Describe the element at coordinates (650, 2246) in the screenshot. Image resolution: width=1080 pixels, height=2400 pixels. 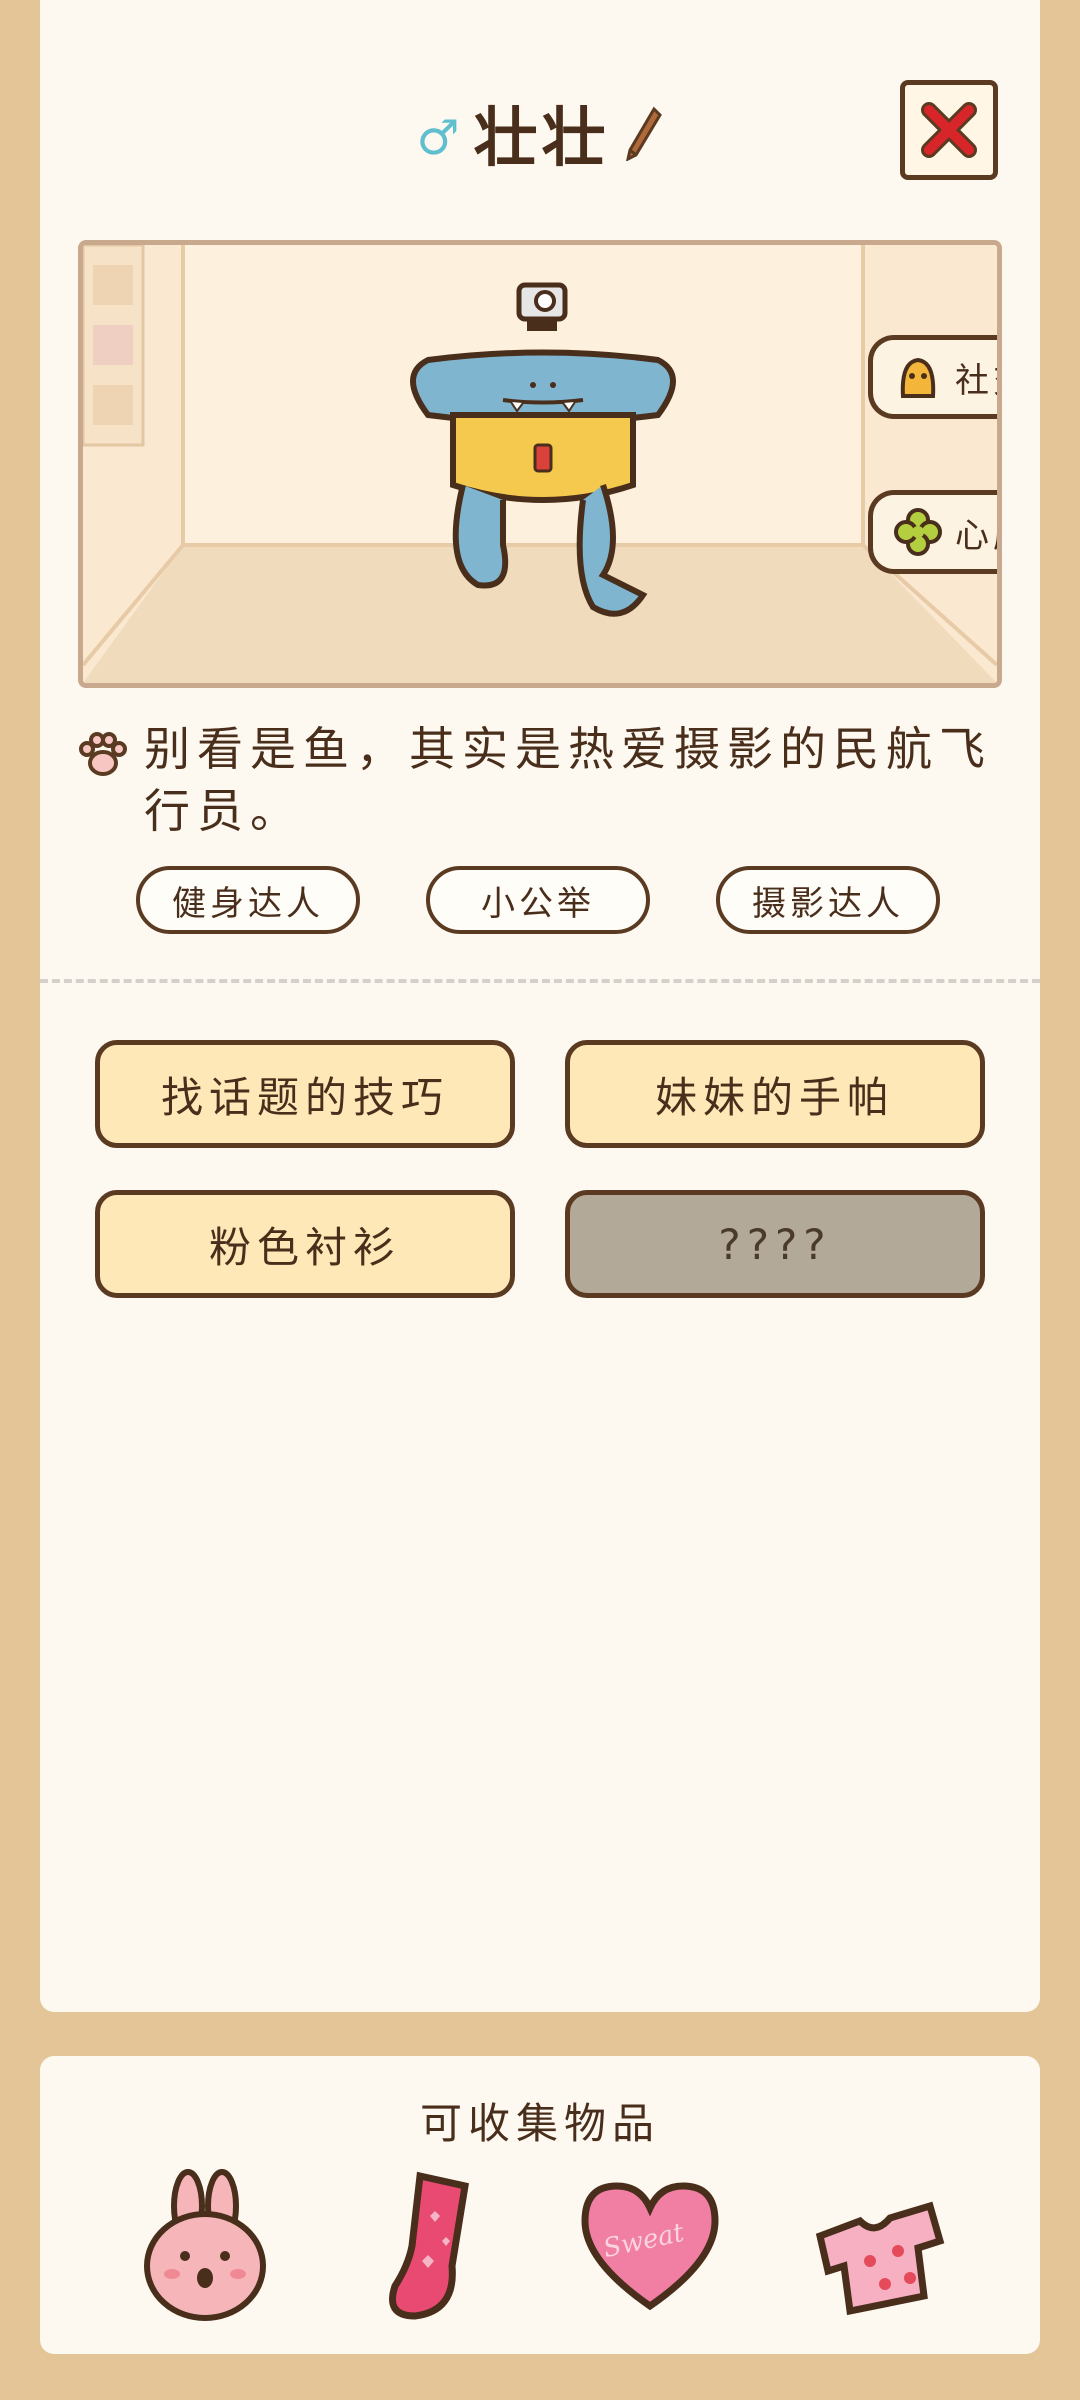
I see `heart-icon: Sweat` at that location.